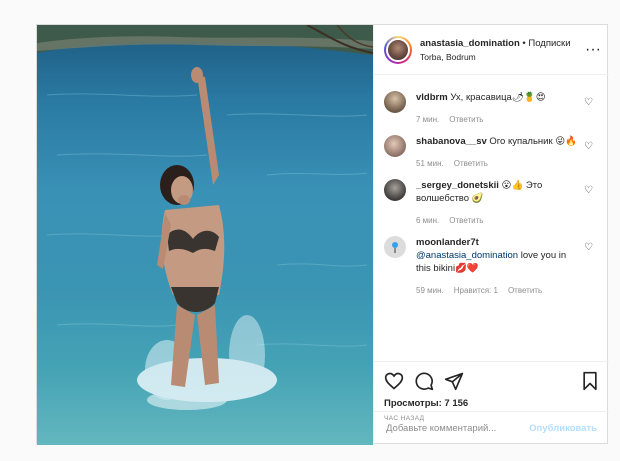  I want to click on comment-icon, so click(424, 381).